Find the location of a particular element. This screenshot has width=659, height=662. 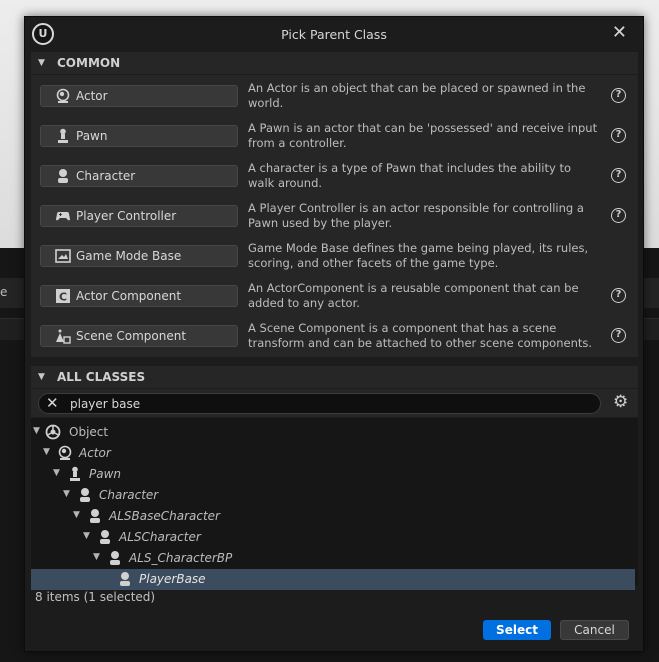

tree-label: ALSBaseCharacter is located at coordinates (164, 516).